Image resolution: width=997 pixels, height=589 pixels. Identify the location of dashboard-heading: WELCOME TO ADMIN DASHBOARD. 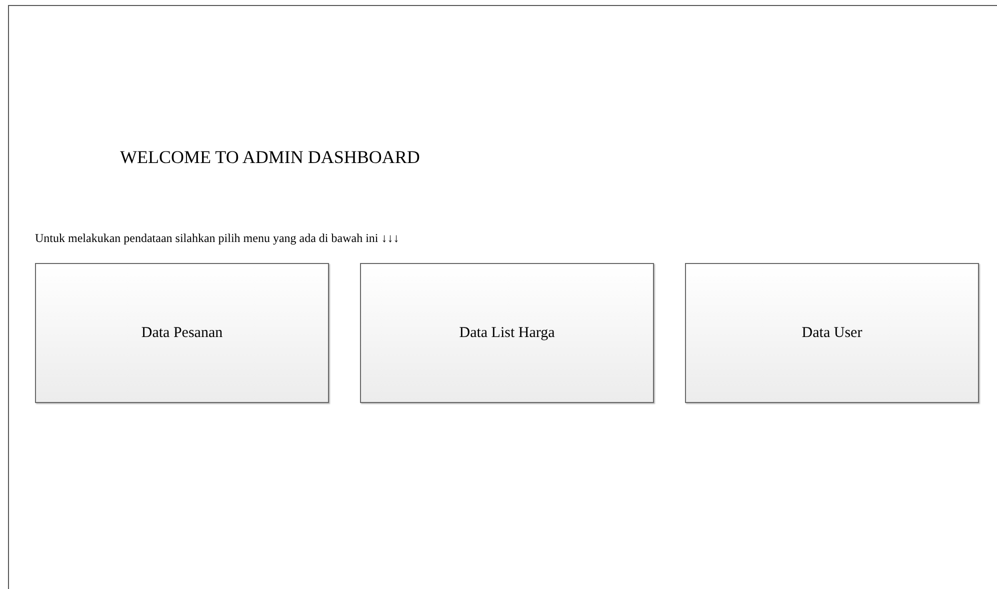
(270, 157).